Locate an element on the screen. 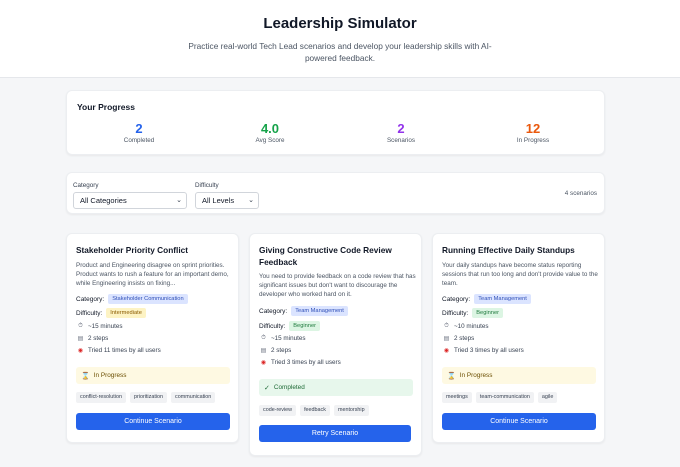 The height and width of the screenshot is (467, 680). stat-in-progress-value: 12 is located at coordinates (533, 128).